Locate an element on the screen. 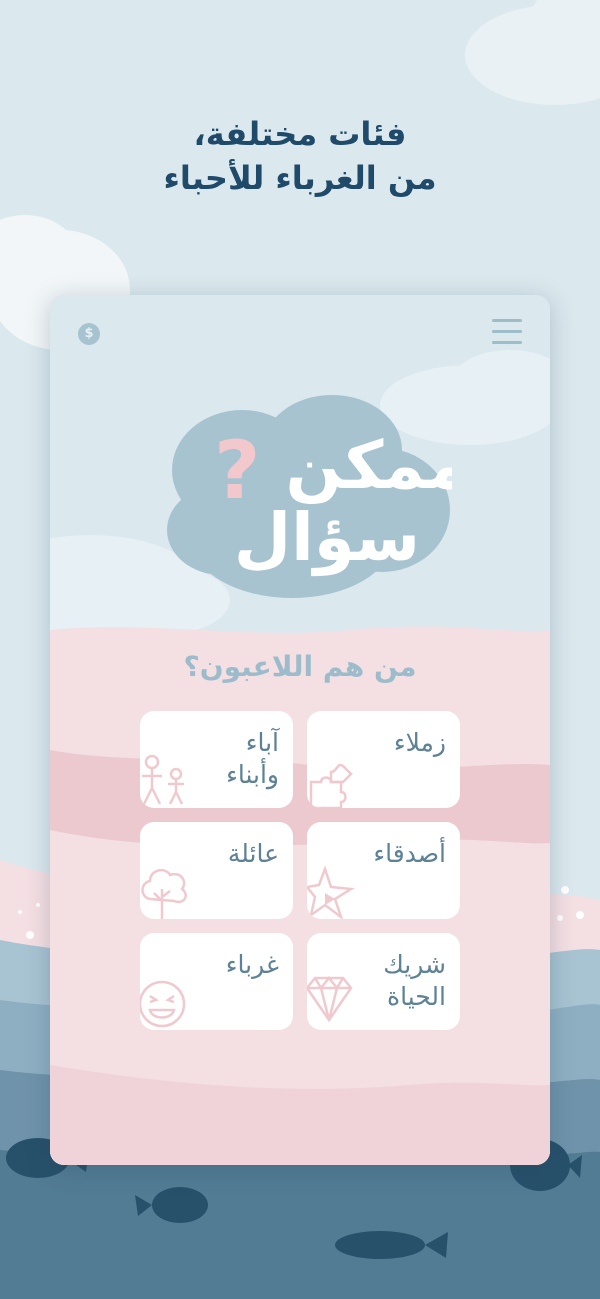 Image resolution: width=600 pixels, height=1299 pixels. menu-icon is located at coordinates (507, 333).